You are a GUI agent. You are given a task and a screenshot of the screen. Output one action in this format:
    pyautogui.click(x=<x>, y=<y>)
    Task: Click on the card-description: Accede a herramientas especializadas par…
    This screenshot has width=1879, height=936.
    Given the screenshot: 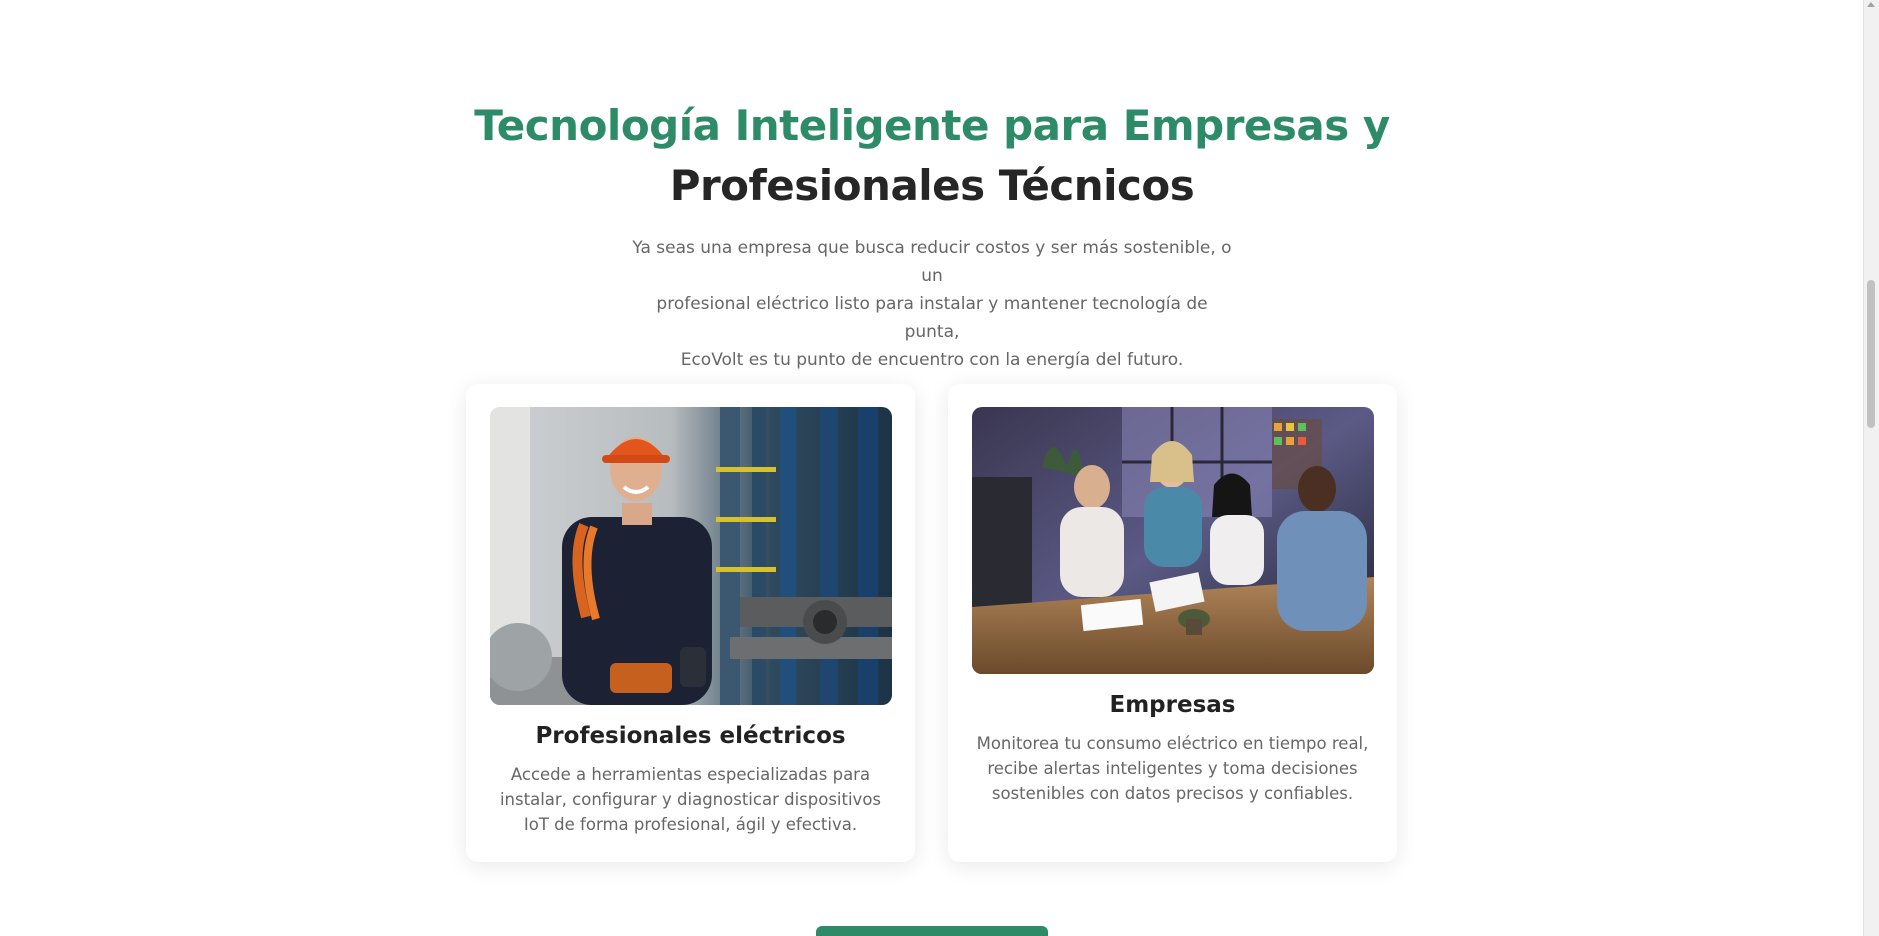 What is the action you would take?
    pyautogui.click(x=690, y=799)
    